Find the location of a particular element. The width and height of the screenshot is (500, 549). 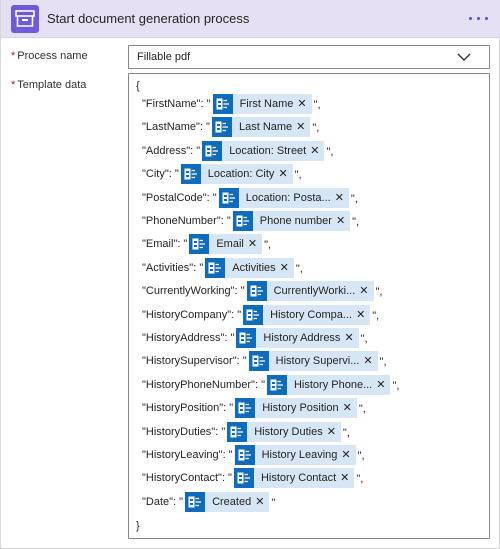

dynamic-content-token: Email ✕ is located at coordinates (226, 244).